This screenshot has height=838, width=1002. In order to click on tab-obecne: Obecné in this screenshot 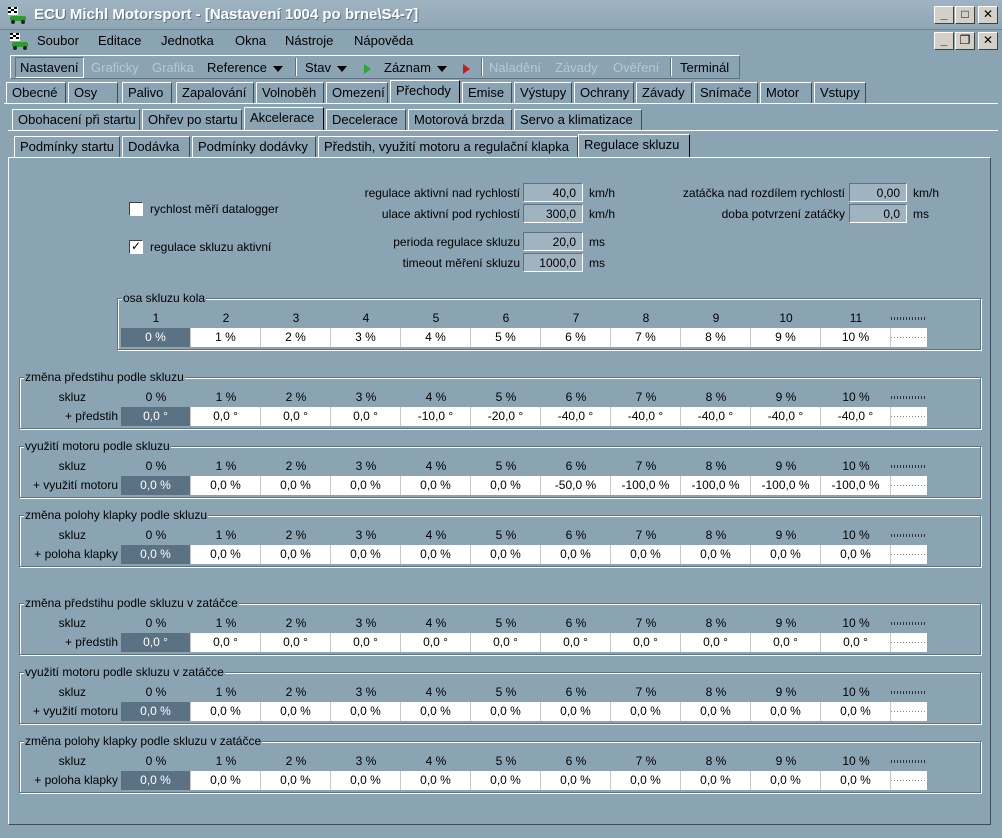, I will do `click(36, 92)`.